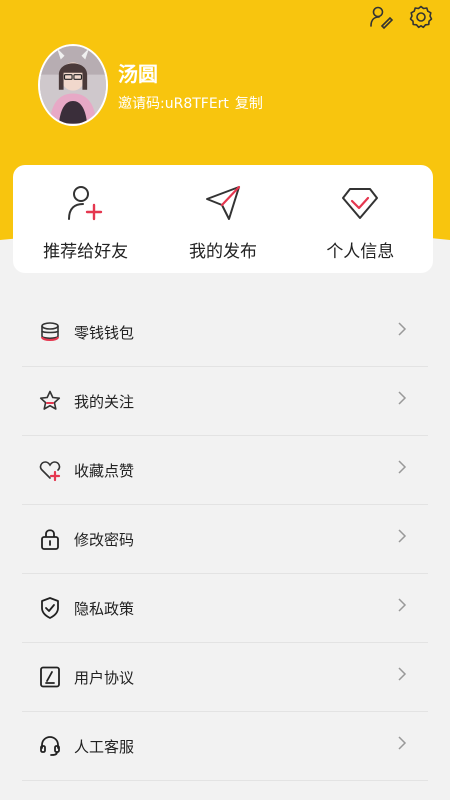 Image resolution: width=450 pixels, height=800 pixels. Describe the element at coordinates (50, 471) in the screenshot. I see `heart-plus-icon` at that location.